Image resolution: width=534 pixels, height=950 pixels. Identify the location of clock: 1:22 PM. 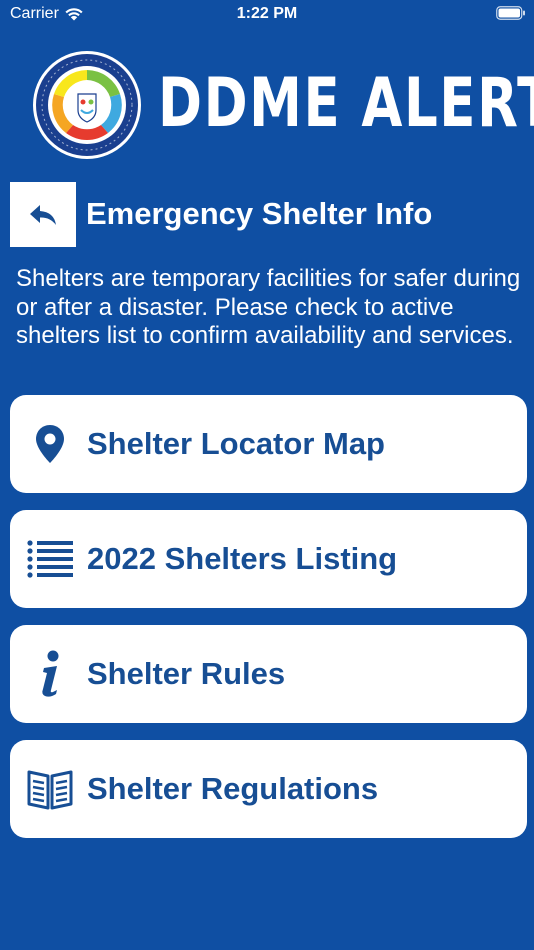
(267, 13).